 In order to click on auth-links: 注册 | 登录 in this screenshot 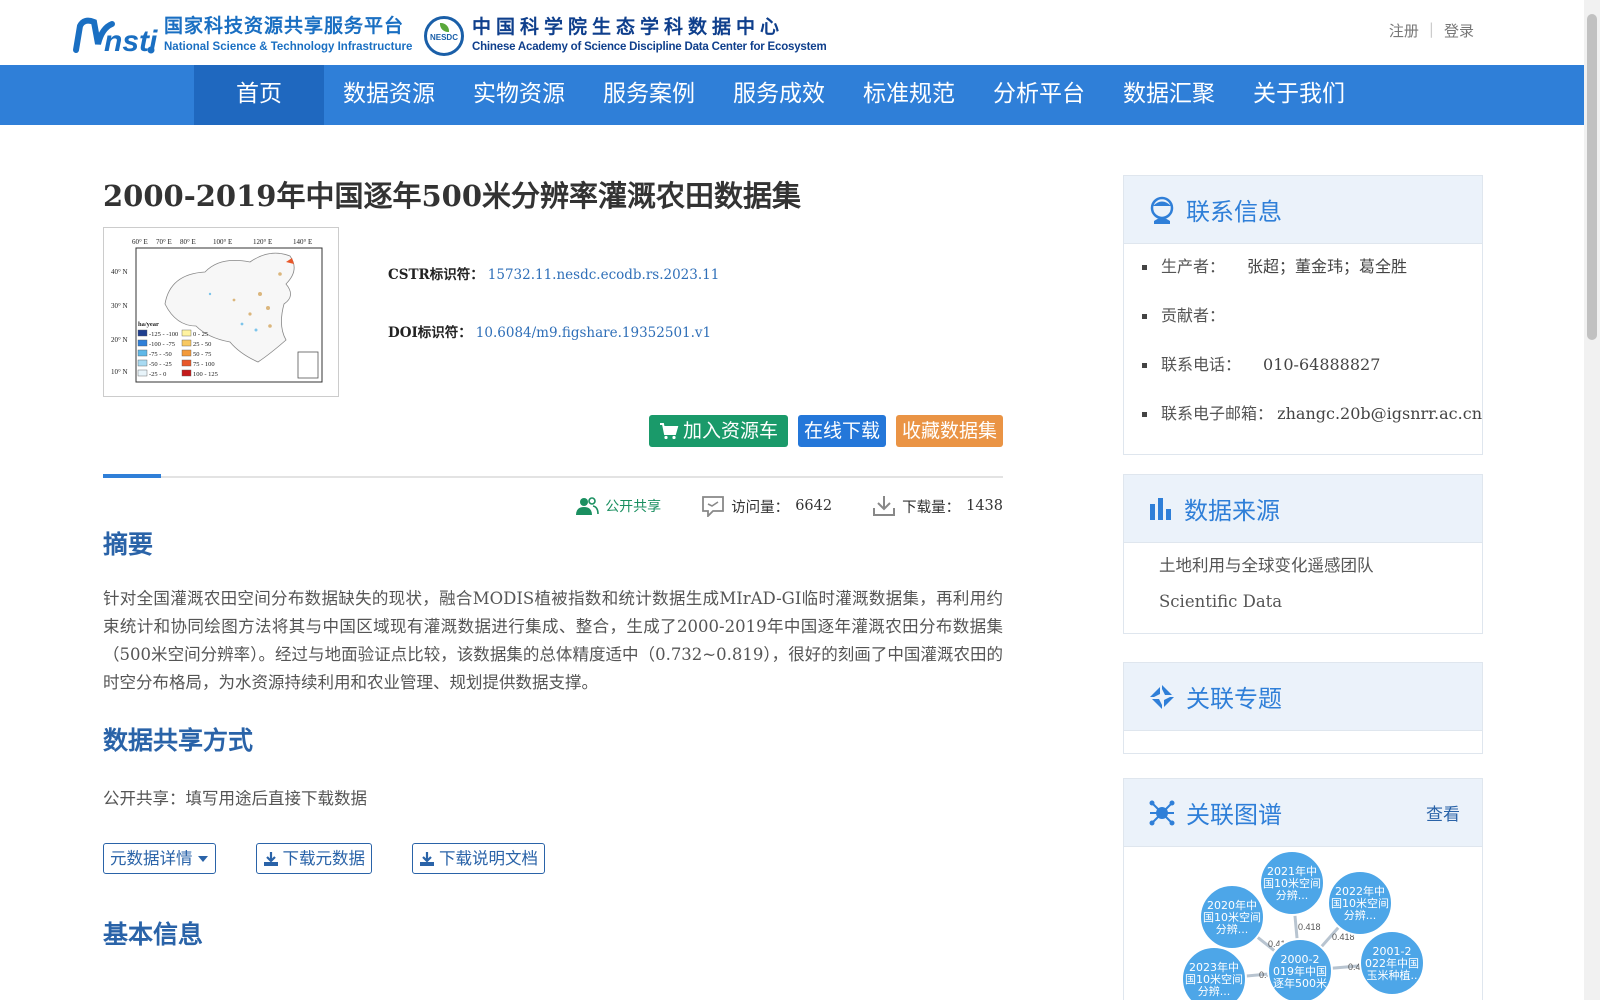, I will do `click(1431, 30)`.